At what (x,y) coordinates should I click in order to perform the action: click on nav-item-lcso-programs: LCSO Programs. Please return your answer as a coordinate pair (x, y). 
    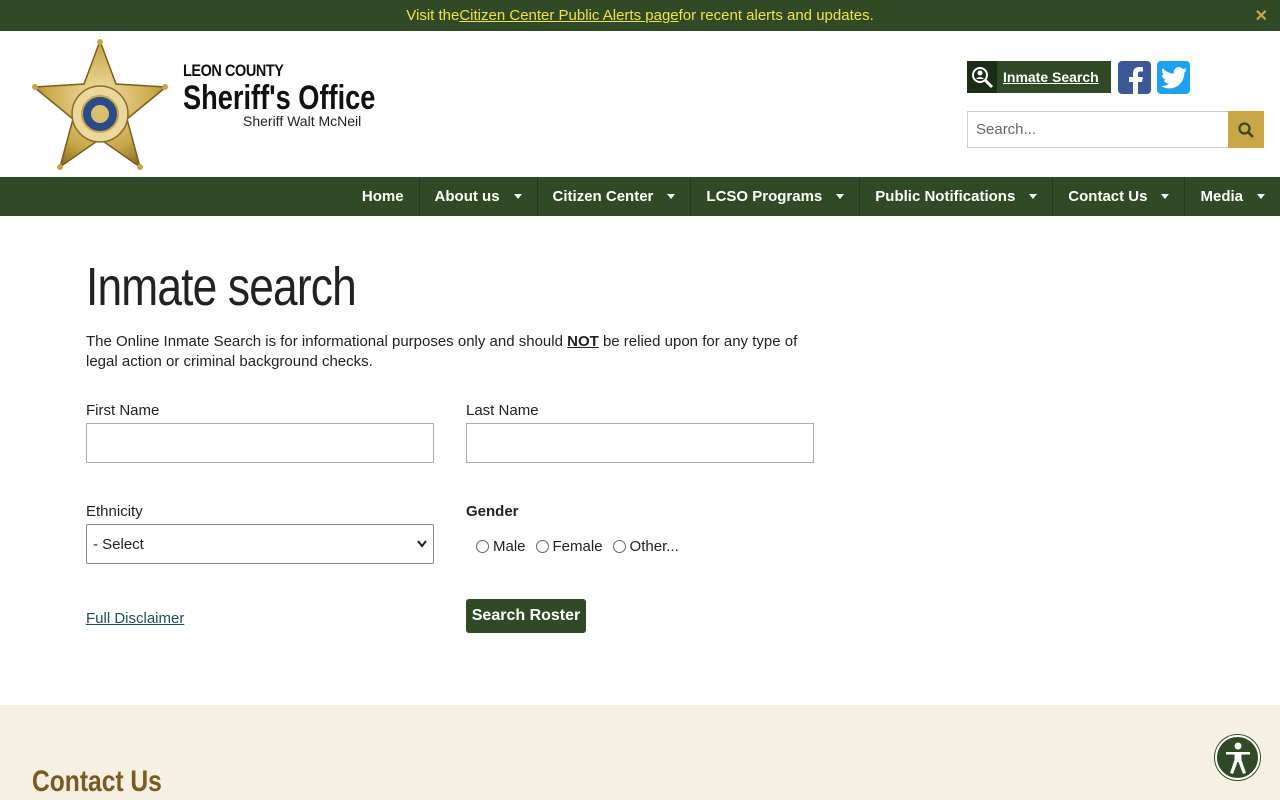
    Looking at the image, I should click on (774, 196).